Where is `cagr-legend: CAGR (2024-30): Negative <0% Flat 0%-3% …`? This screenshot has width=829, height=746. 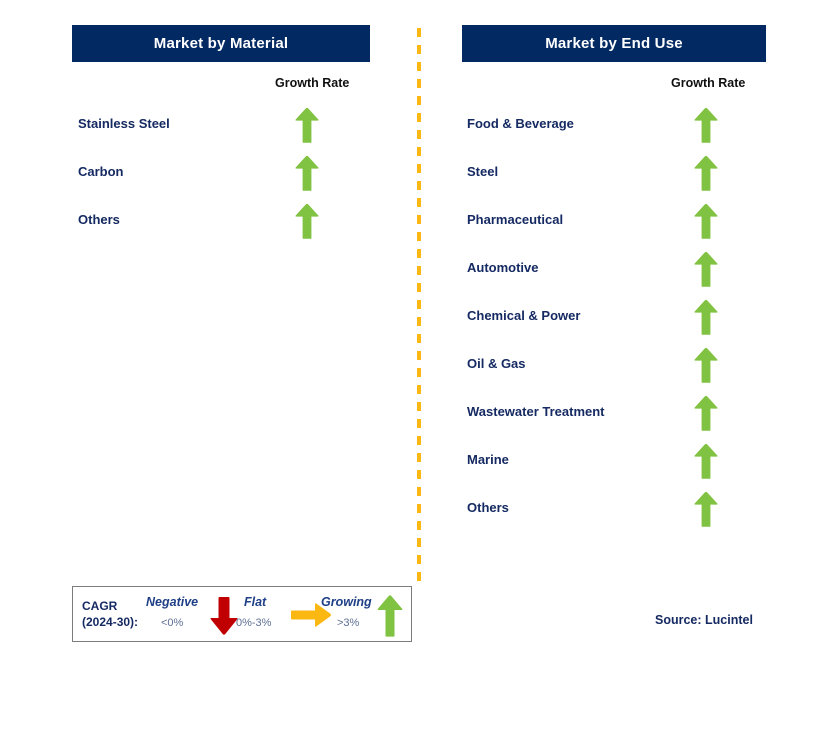 cagr-legend: CAGR (2024-30): Negative <0% Flat 0%-3% … is located at coordinates (242, 614).